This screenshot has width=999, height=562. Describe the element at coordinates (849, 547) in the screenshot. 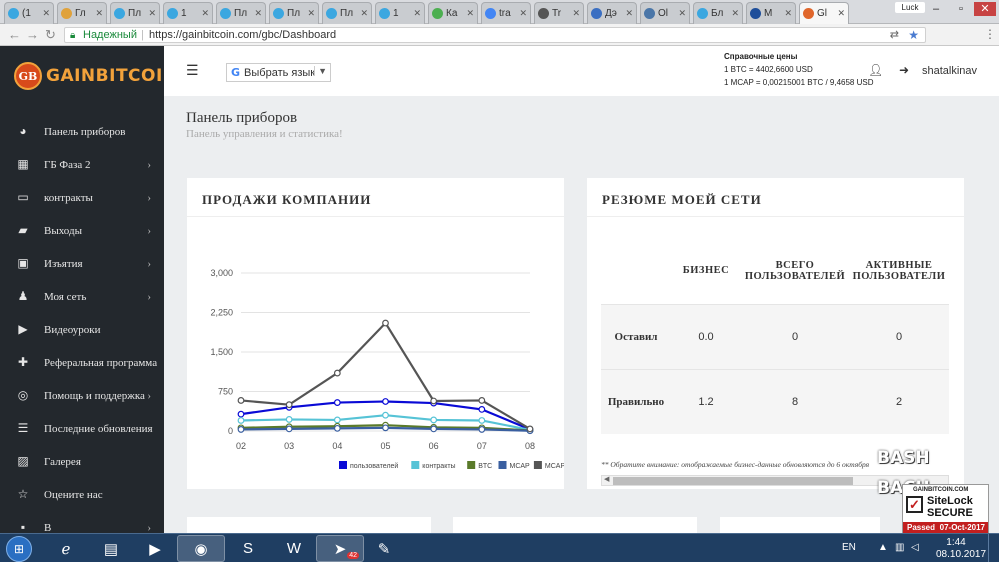

I see `language-indicator: EN` at that location.